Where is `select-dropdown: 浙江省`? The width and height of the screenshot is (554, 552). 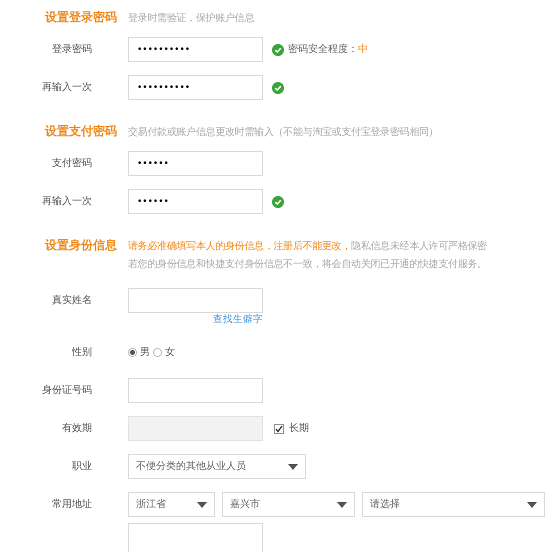
select-dropdown: 浙江省 is located at coordinates (171, 504).